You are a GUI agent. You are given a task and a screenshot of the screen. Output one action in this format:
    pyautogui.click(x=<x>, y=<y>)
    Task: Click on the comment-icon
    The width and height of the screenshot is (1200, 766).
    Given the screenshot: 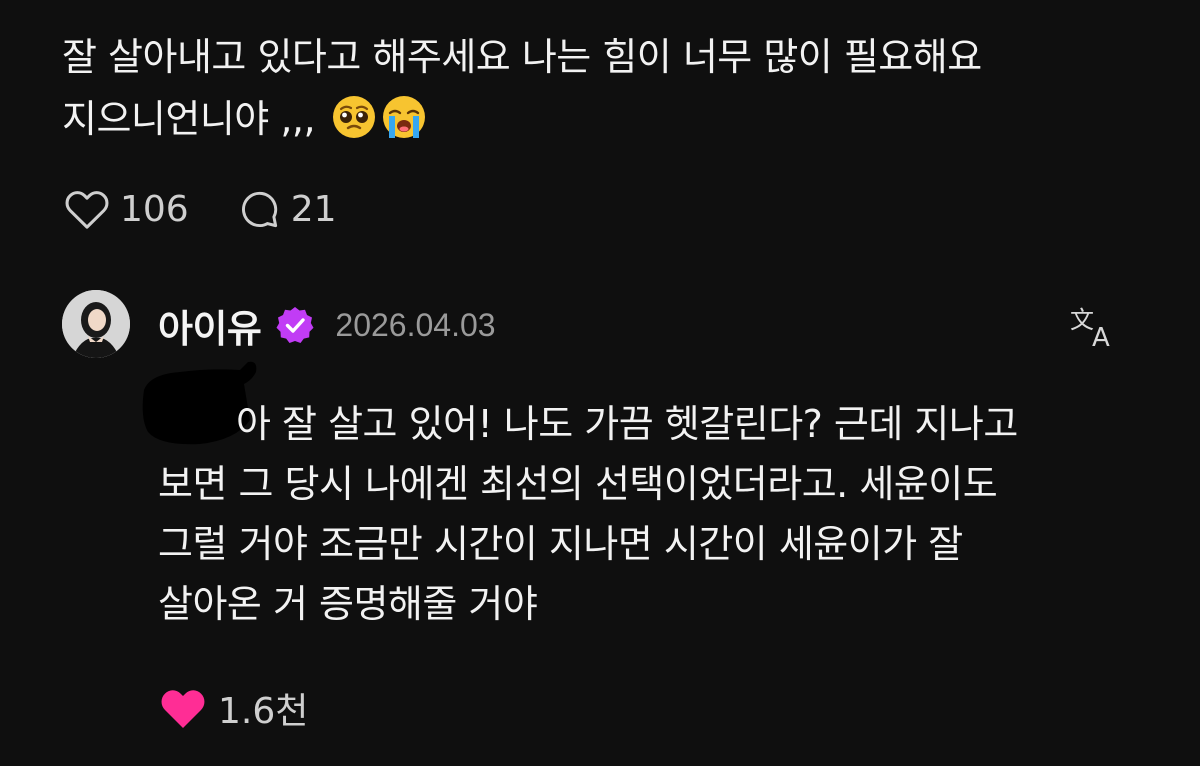 What is the action you would take?
    pyautogui.click(x=259, y=209)
    